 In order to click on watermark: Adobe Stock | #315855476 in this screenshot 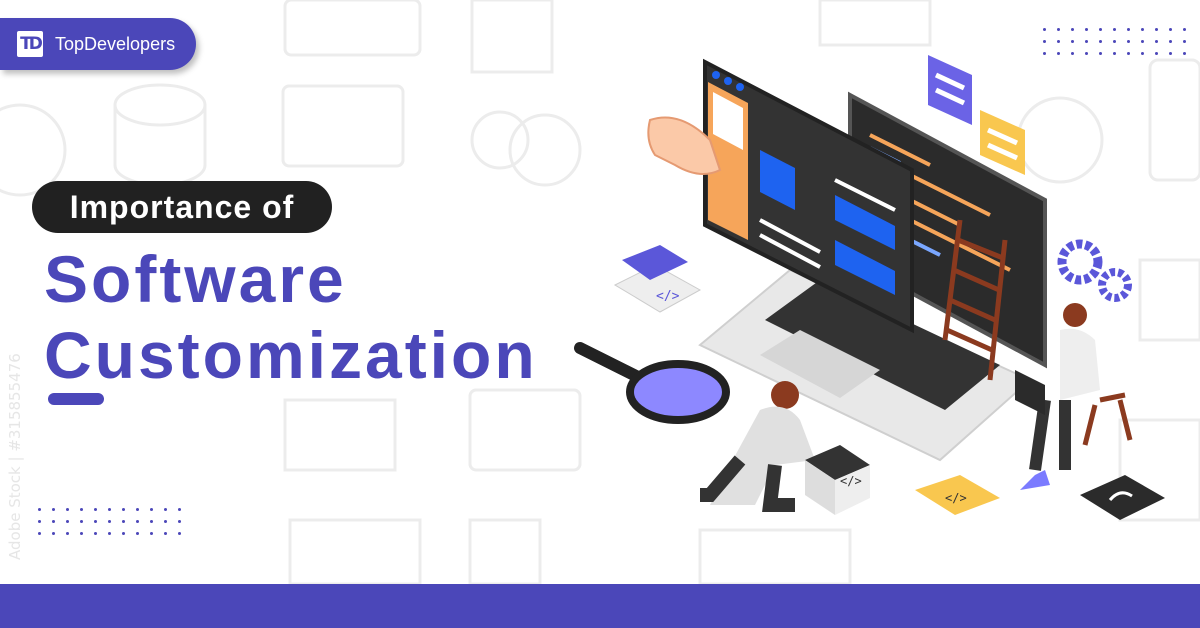, I will do `click(15, 456)`.